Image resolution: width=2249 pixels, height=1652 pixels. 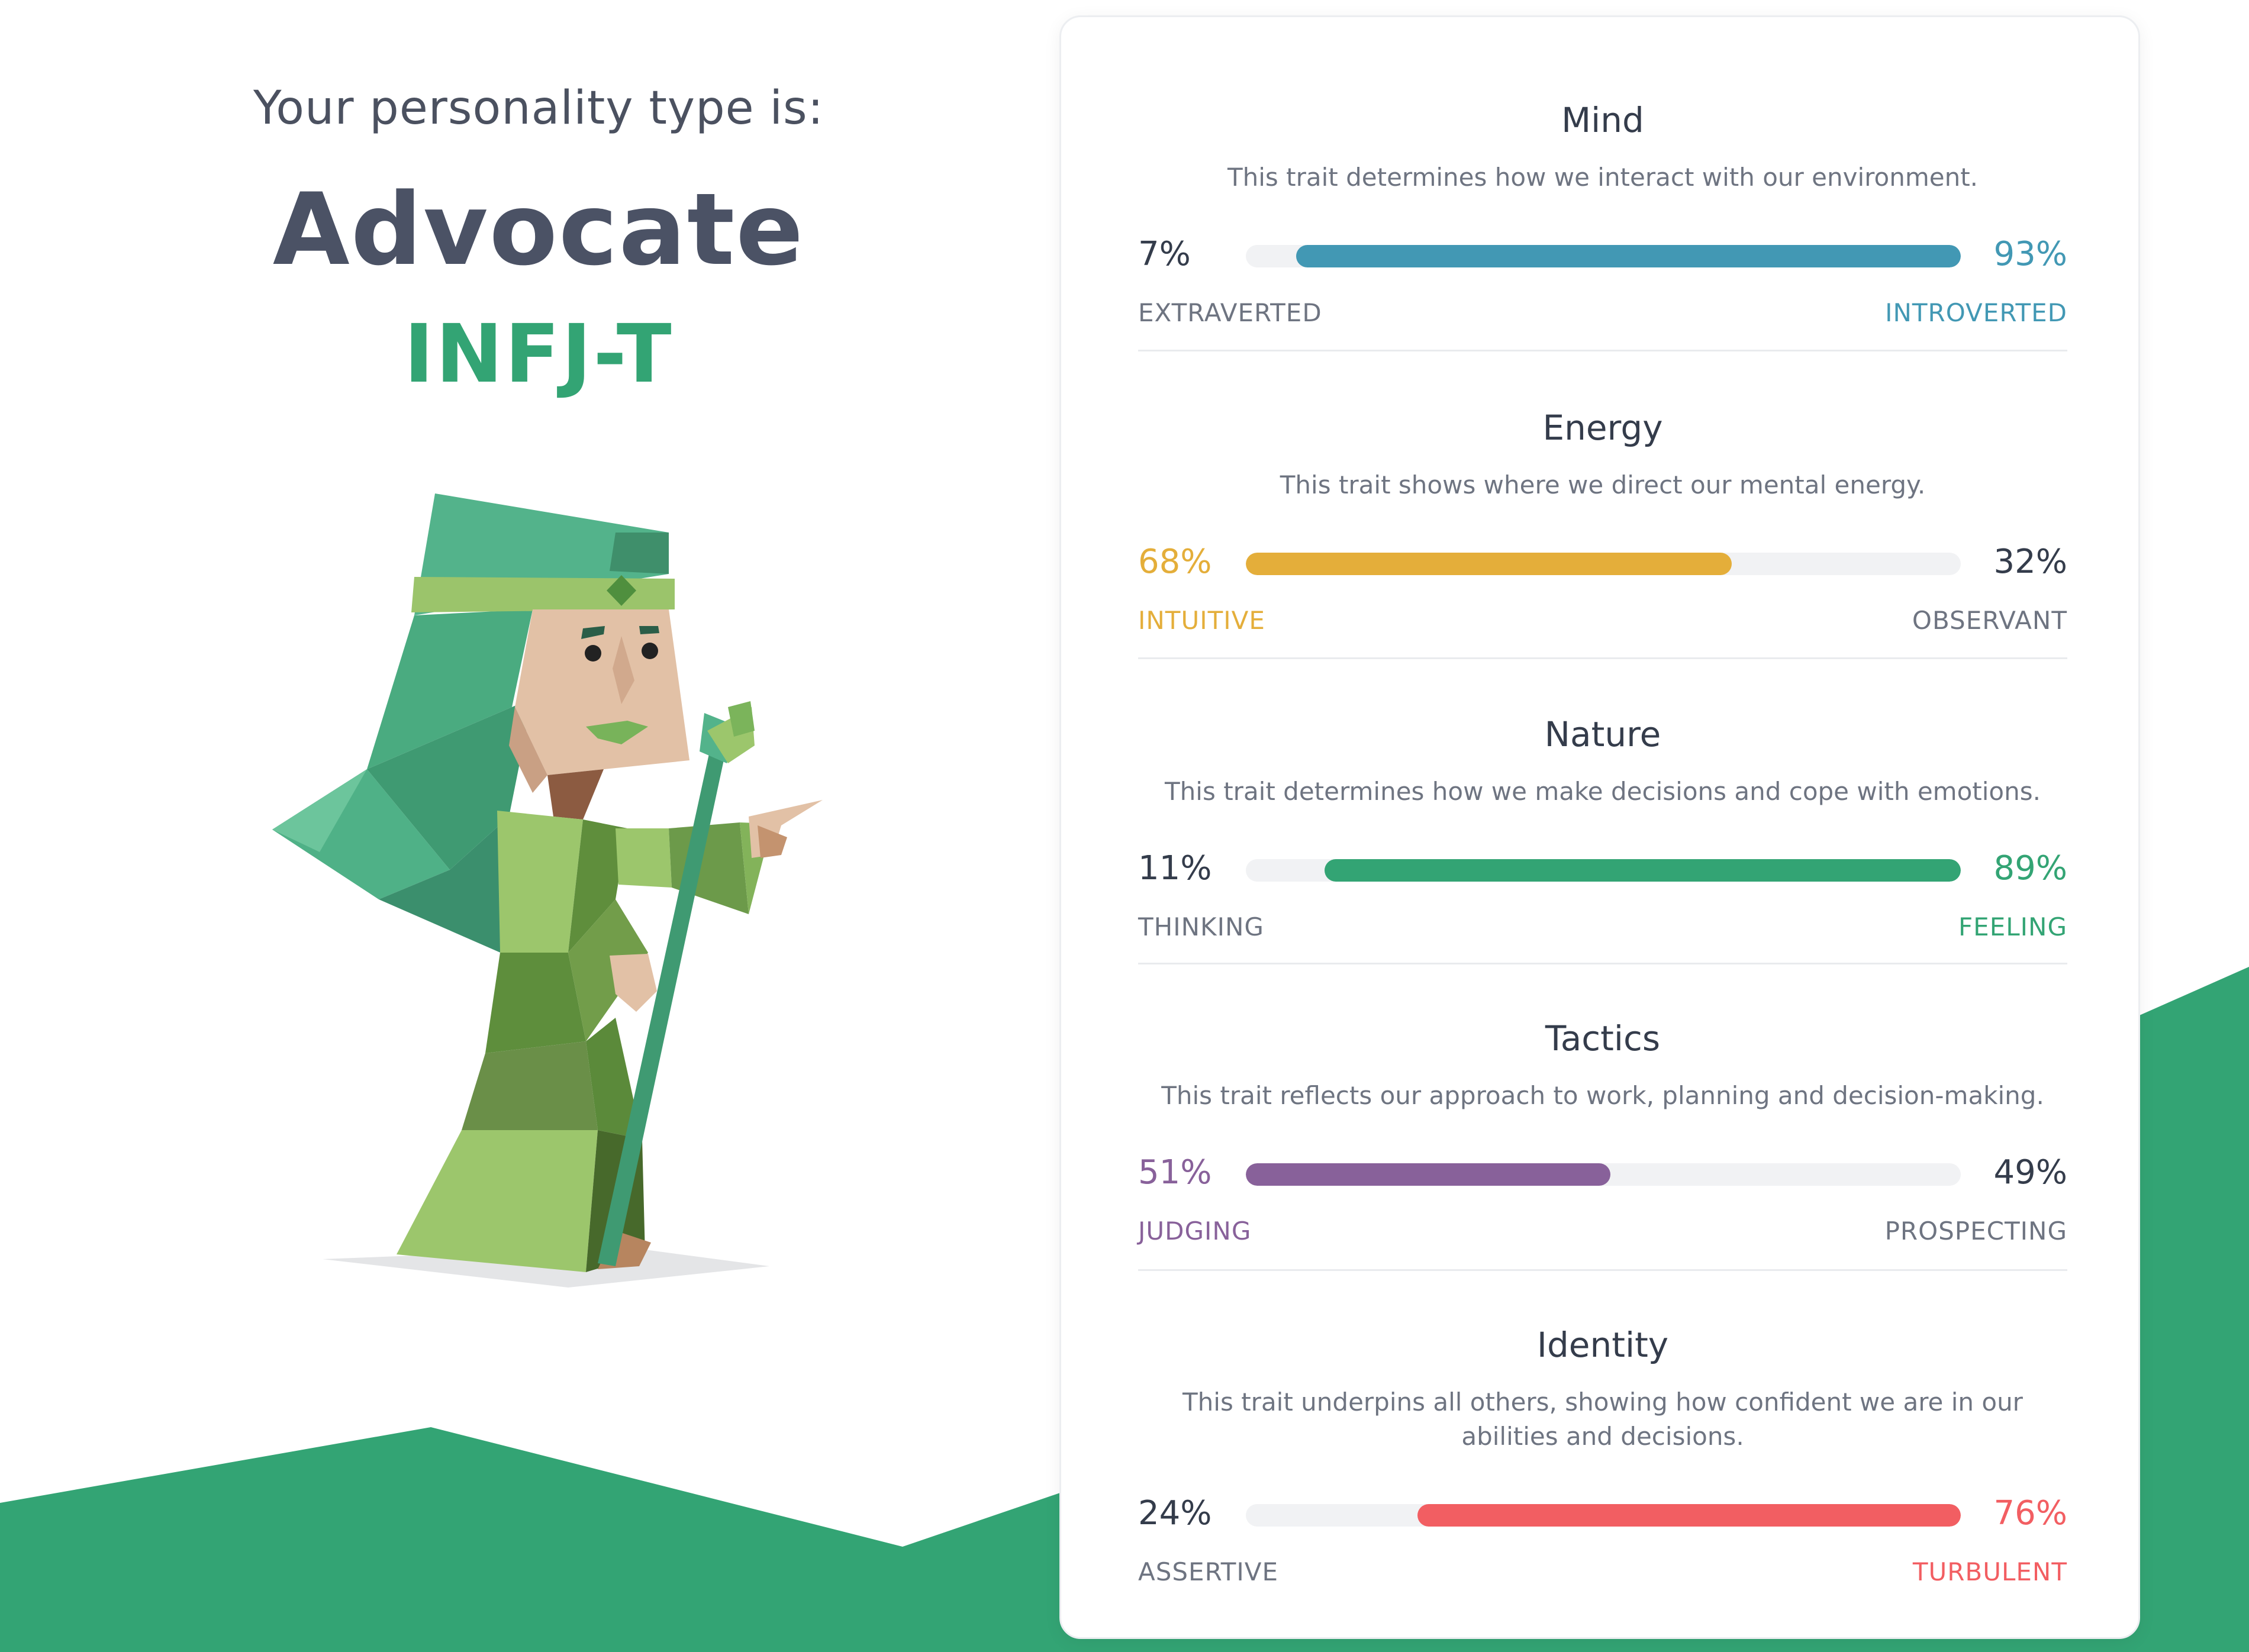 What do you see at coordinates (1603, 1038) in the screenshot?
I see `trait-title: Tactics` at bounding box center [1603, 1038].